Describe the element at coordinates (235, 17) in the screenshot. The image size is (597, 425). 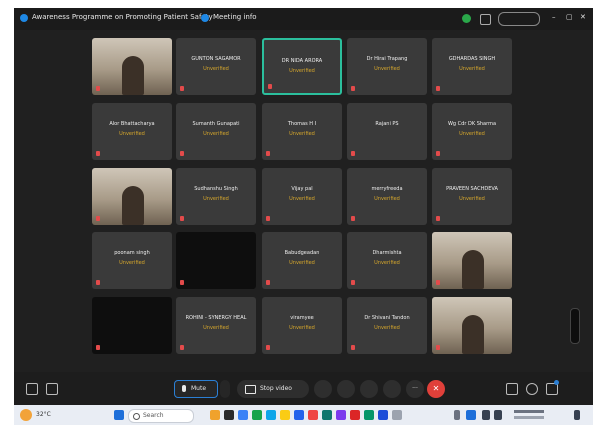
I see `meeting-info-button: Meeting info` at that location.